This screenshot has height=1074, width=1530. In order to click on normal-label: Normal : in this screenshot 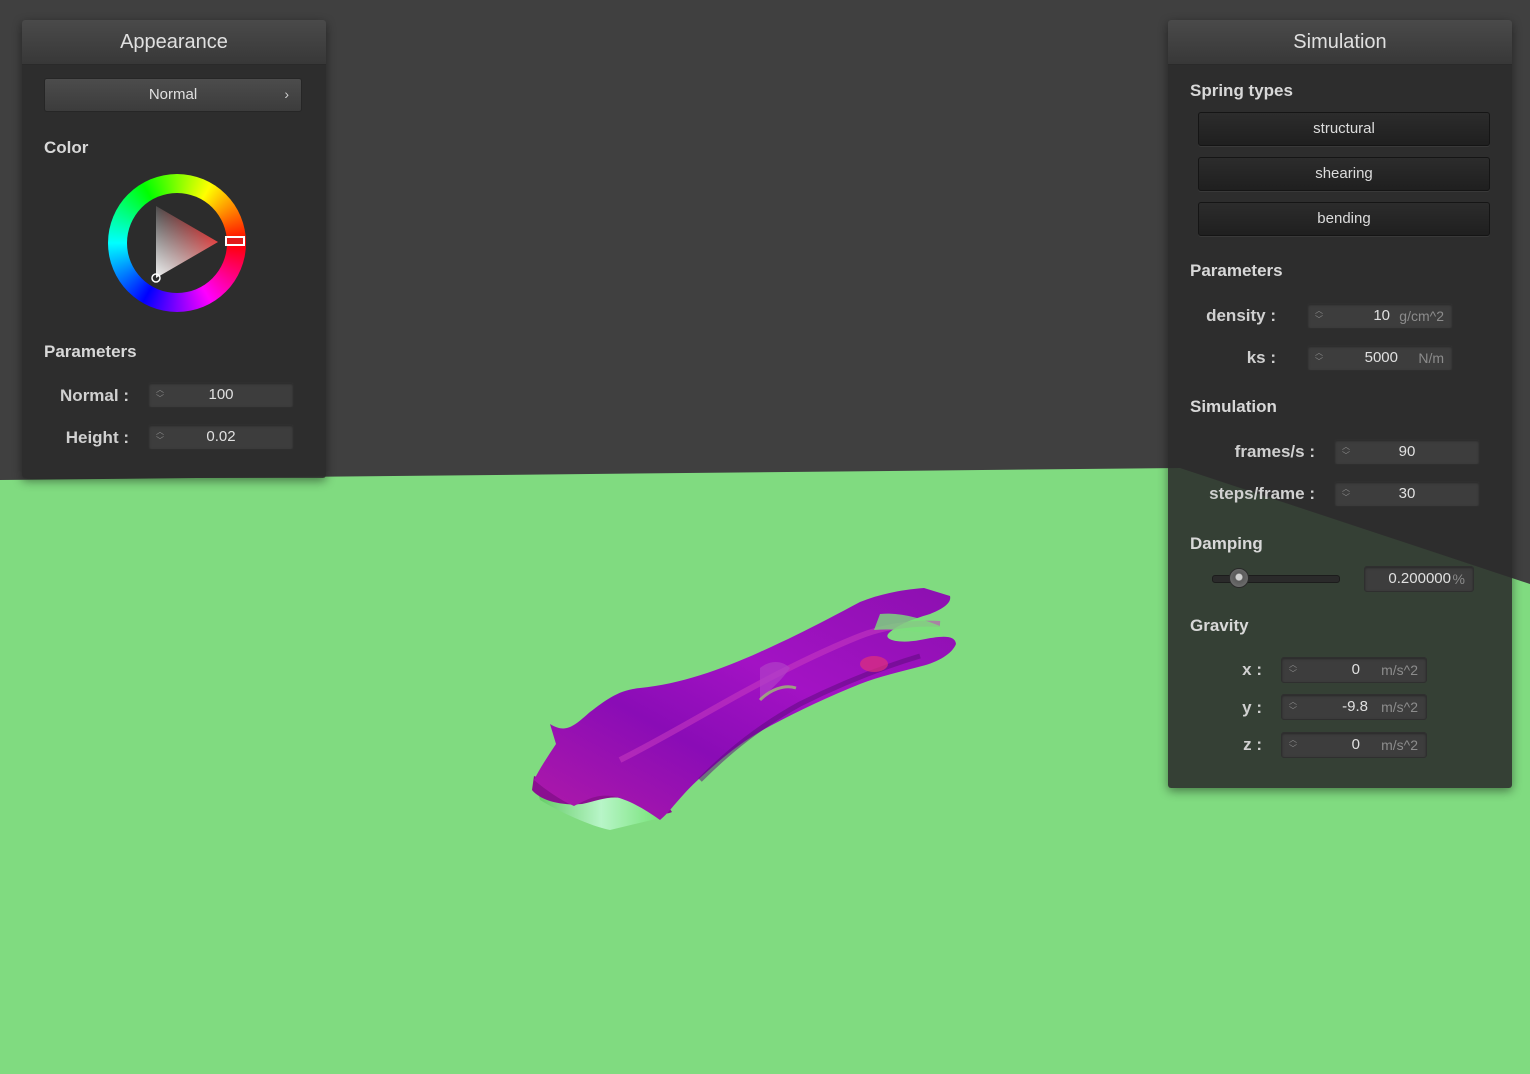, I will do `click(94, 395)`.